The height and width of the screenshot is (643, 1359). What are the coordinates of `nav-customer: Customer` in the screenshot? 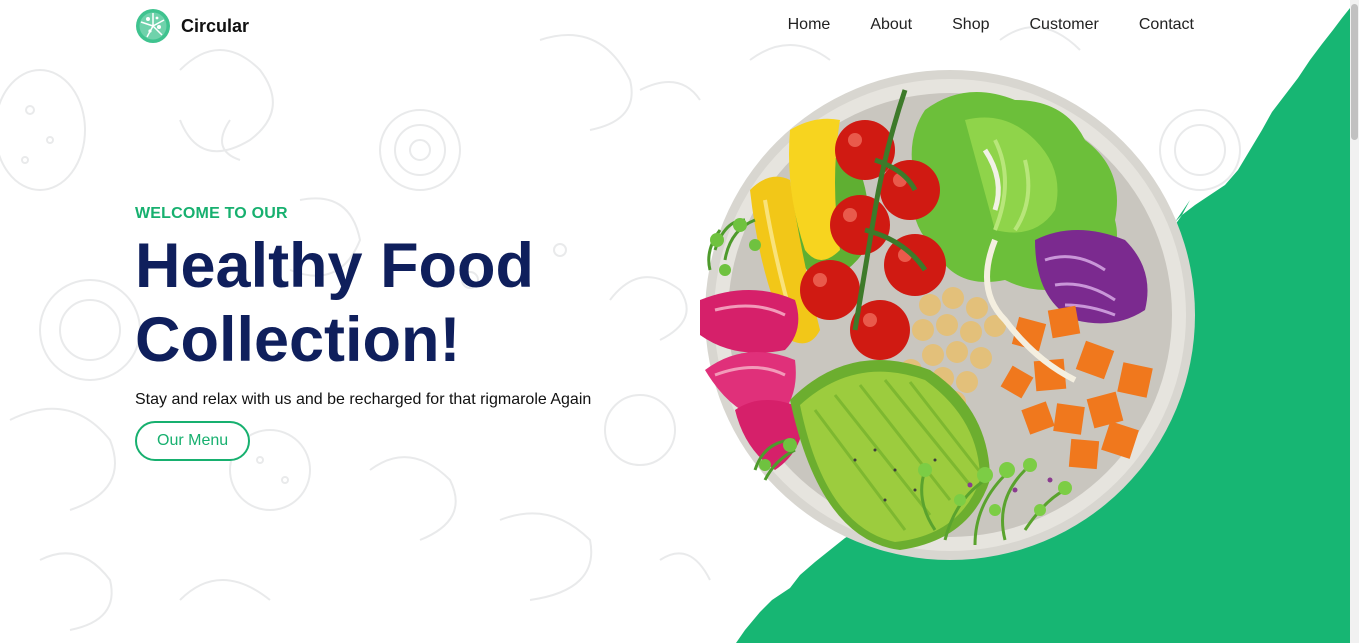 It's located at (1064, 25).